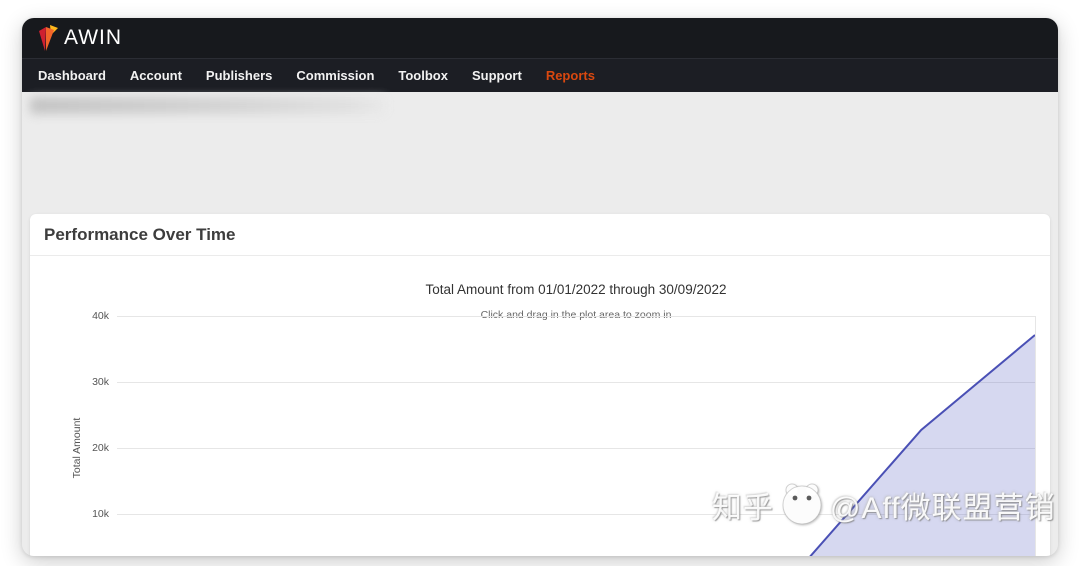 The width and height of the screenshot is (1080, 566). What do you see at coordinates (100, 448) in the screenshot?
I see `y-tick-label: 20k` at bounding box center [100, 448].